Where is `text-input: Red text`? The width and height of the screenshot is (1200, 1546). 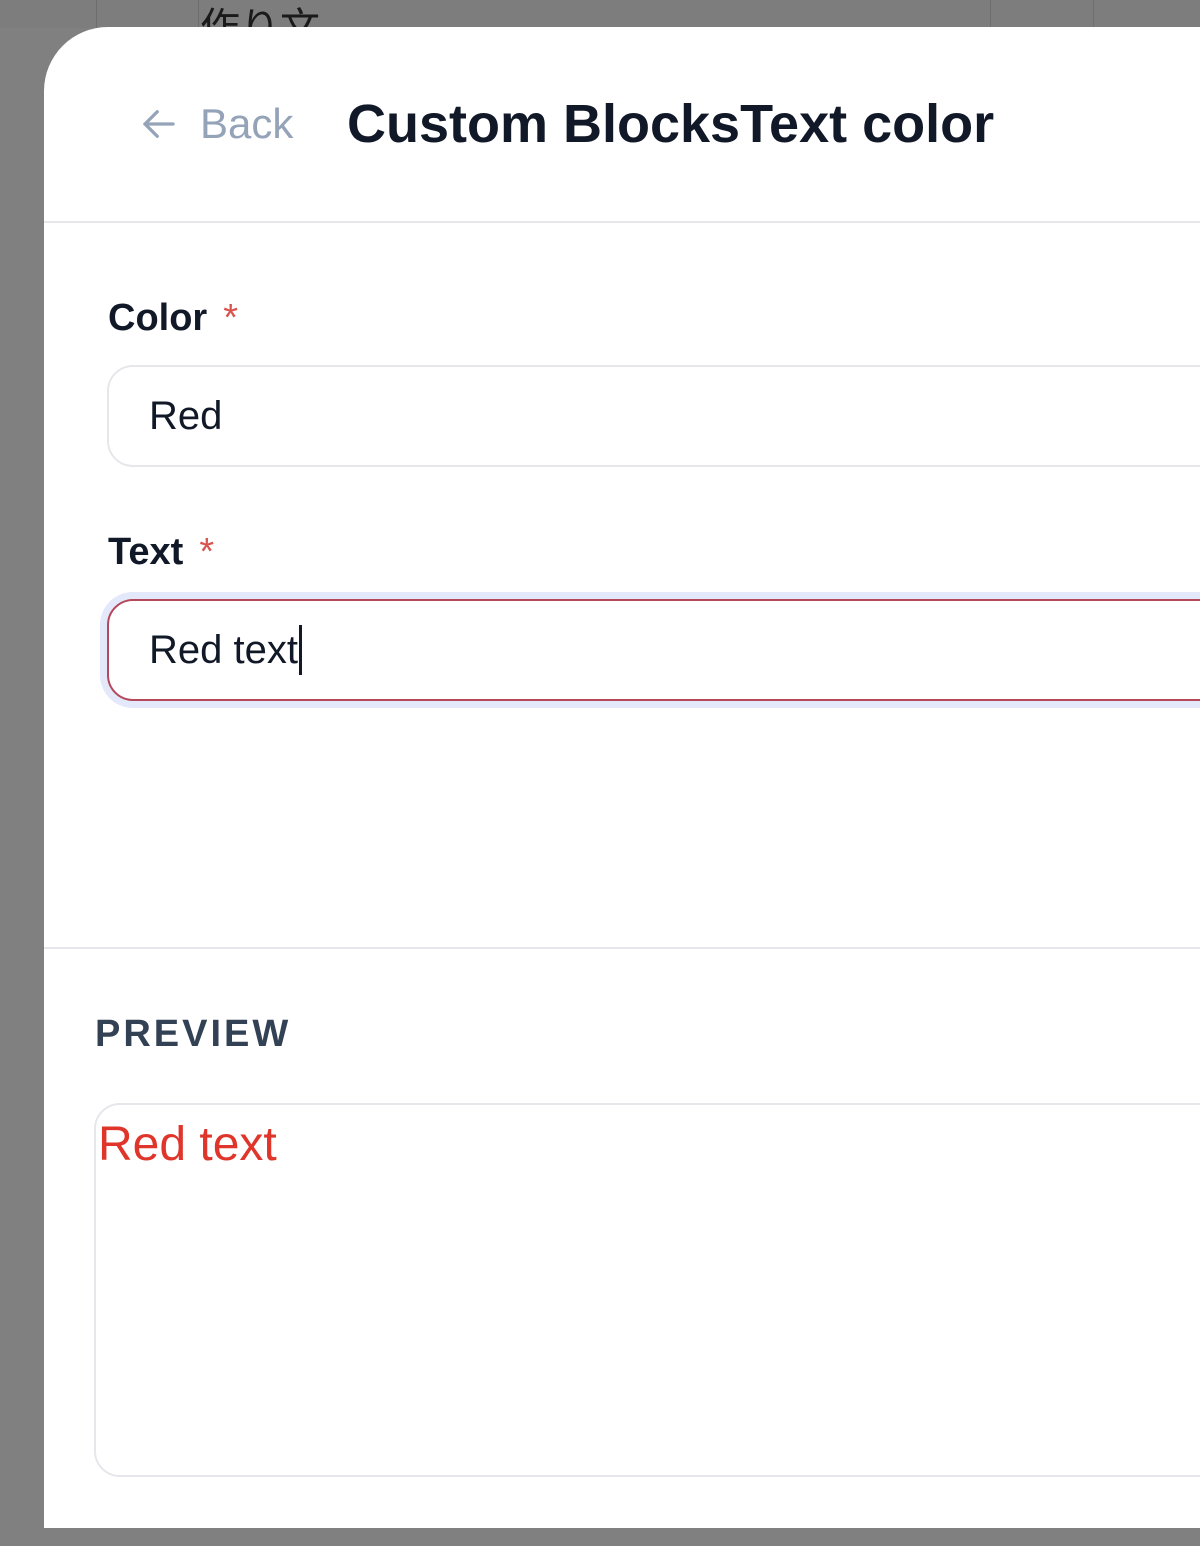 text-input: Red text is located at coordinates (653, 650).